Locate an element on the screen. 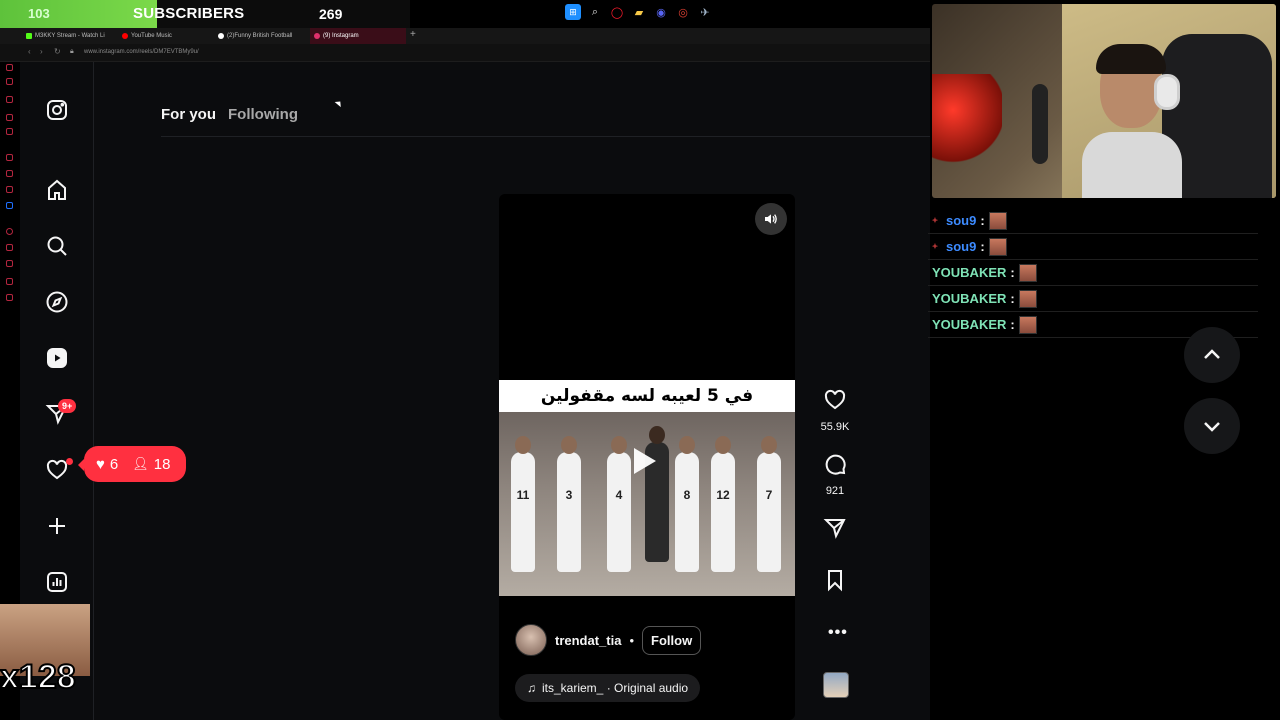 The width and height of the screenshot is (1280, 720). team-player: 12 is located at coordinates (723, 504).